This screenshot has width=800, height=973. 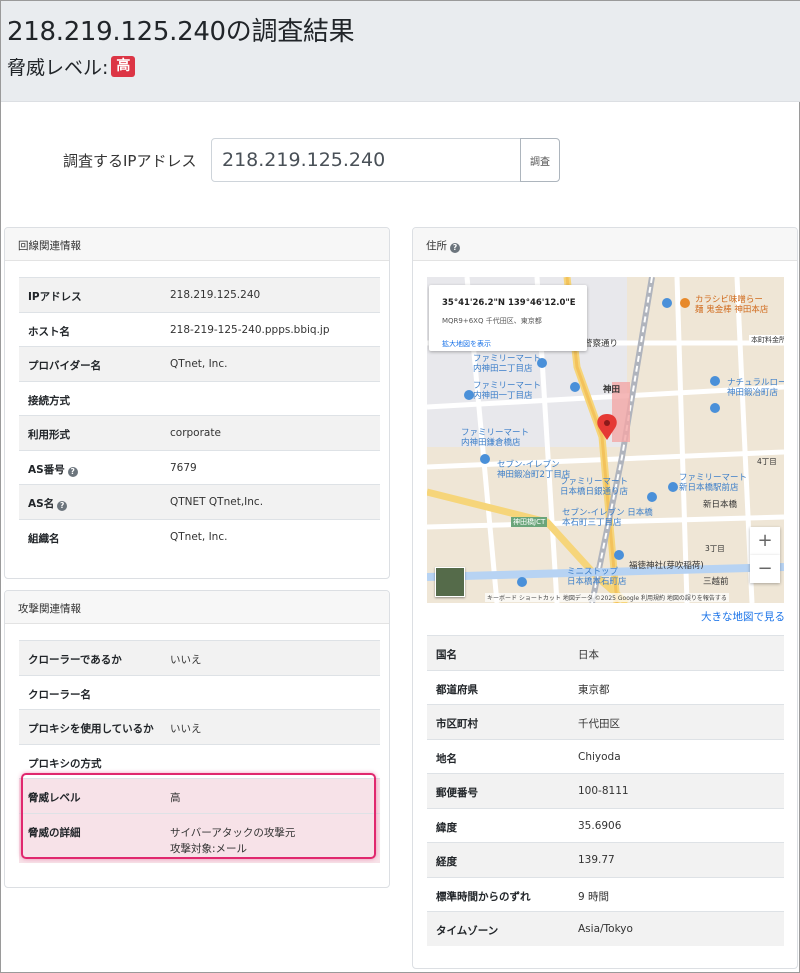 What do you see at coordinates (233, 832) in the screenshot?
I see `row-value: サイバーアタックの攻撃元` at bounding box center [233, 832].